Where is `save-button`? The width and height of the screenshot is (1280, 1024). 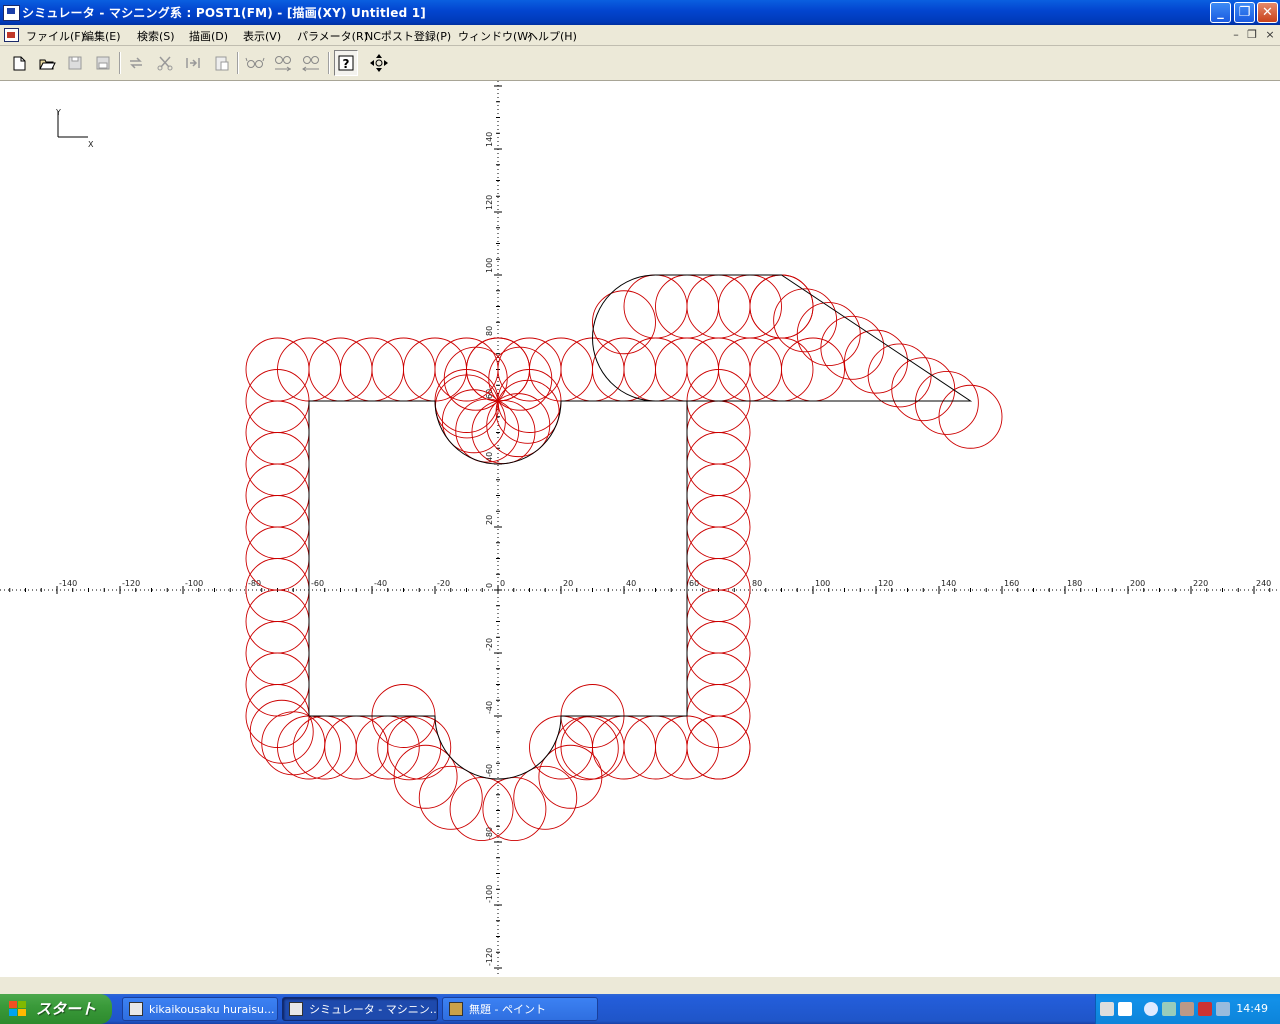 save-button is located at coordinates (75, 63).